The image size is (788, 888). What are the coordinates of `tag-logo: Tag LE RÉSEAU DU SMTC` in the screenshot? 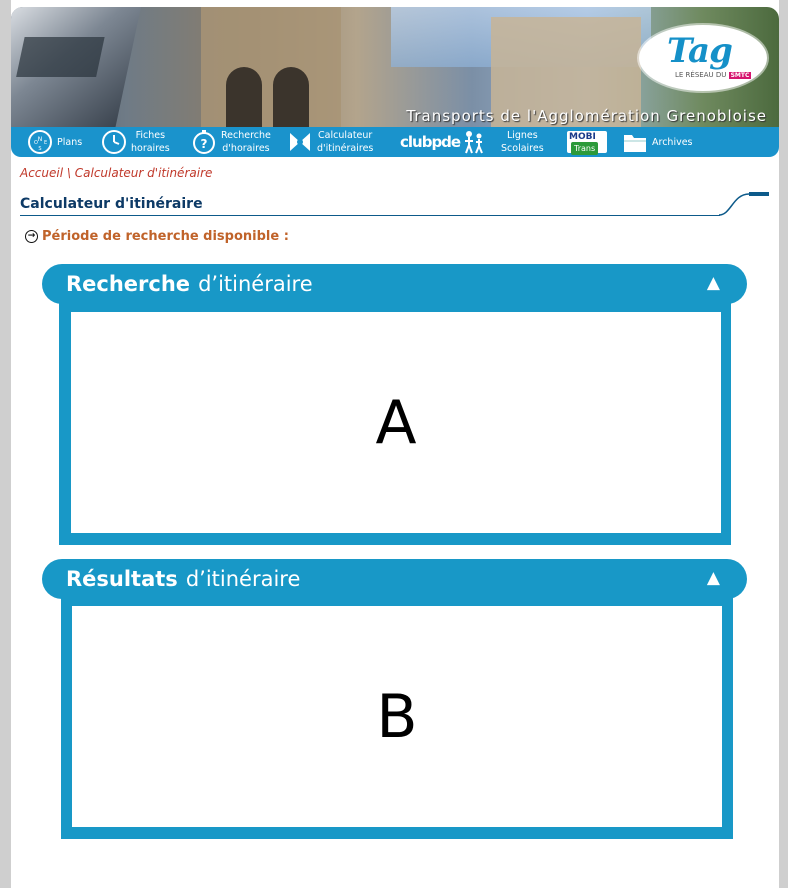 It's located at (703, 58).